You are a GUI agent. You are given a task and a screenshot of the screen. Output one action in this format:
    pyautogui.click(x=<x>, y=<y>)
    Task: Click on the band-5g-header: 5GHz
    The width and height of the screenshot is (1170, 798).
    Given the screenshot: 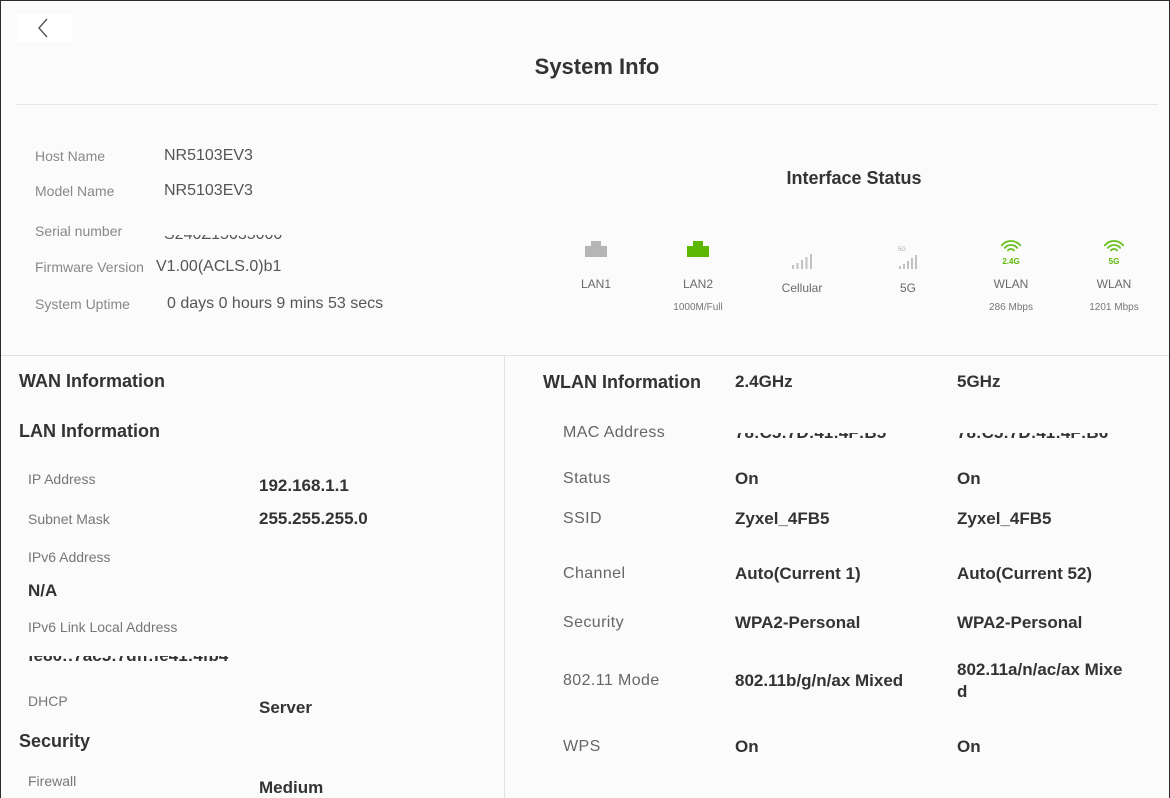 What is the action you would take?
    pyautogui.click(x=979, y=381)
    